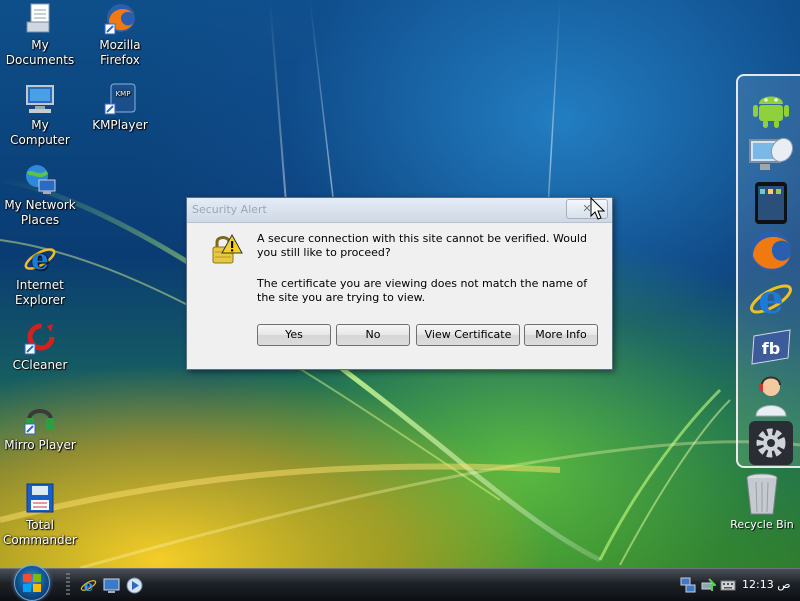  What do you see at coordinates (68, 584) in the screenshot?
I see `taskbar-separator` at bounding box center [68, 584].